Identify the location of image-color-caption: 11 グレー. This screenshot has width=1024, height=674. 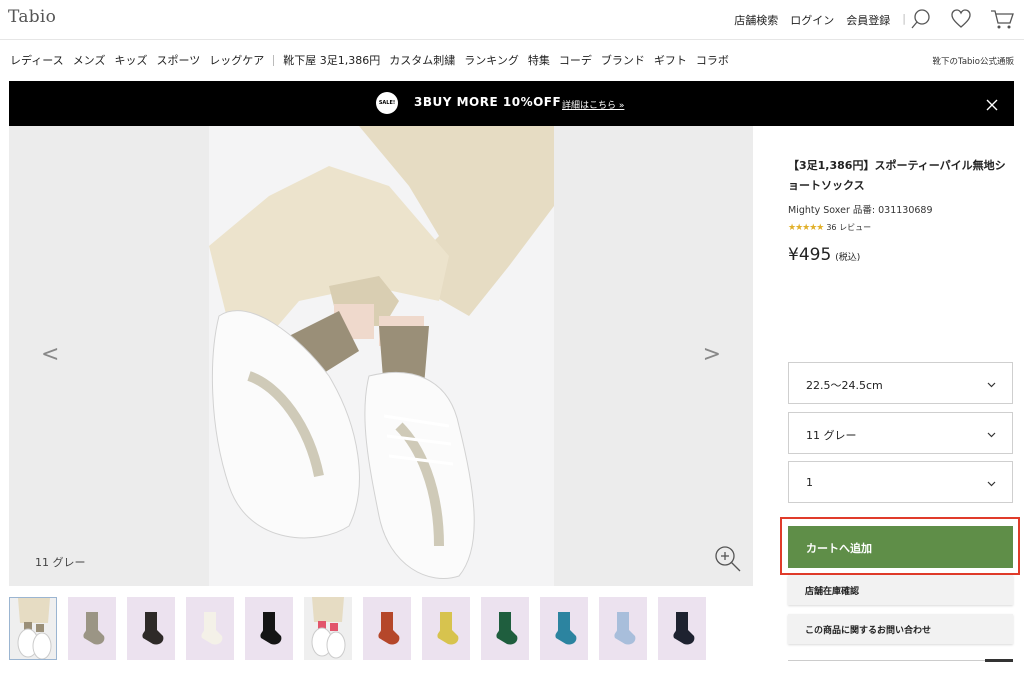
(60, 562).